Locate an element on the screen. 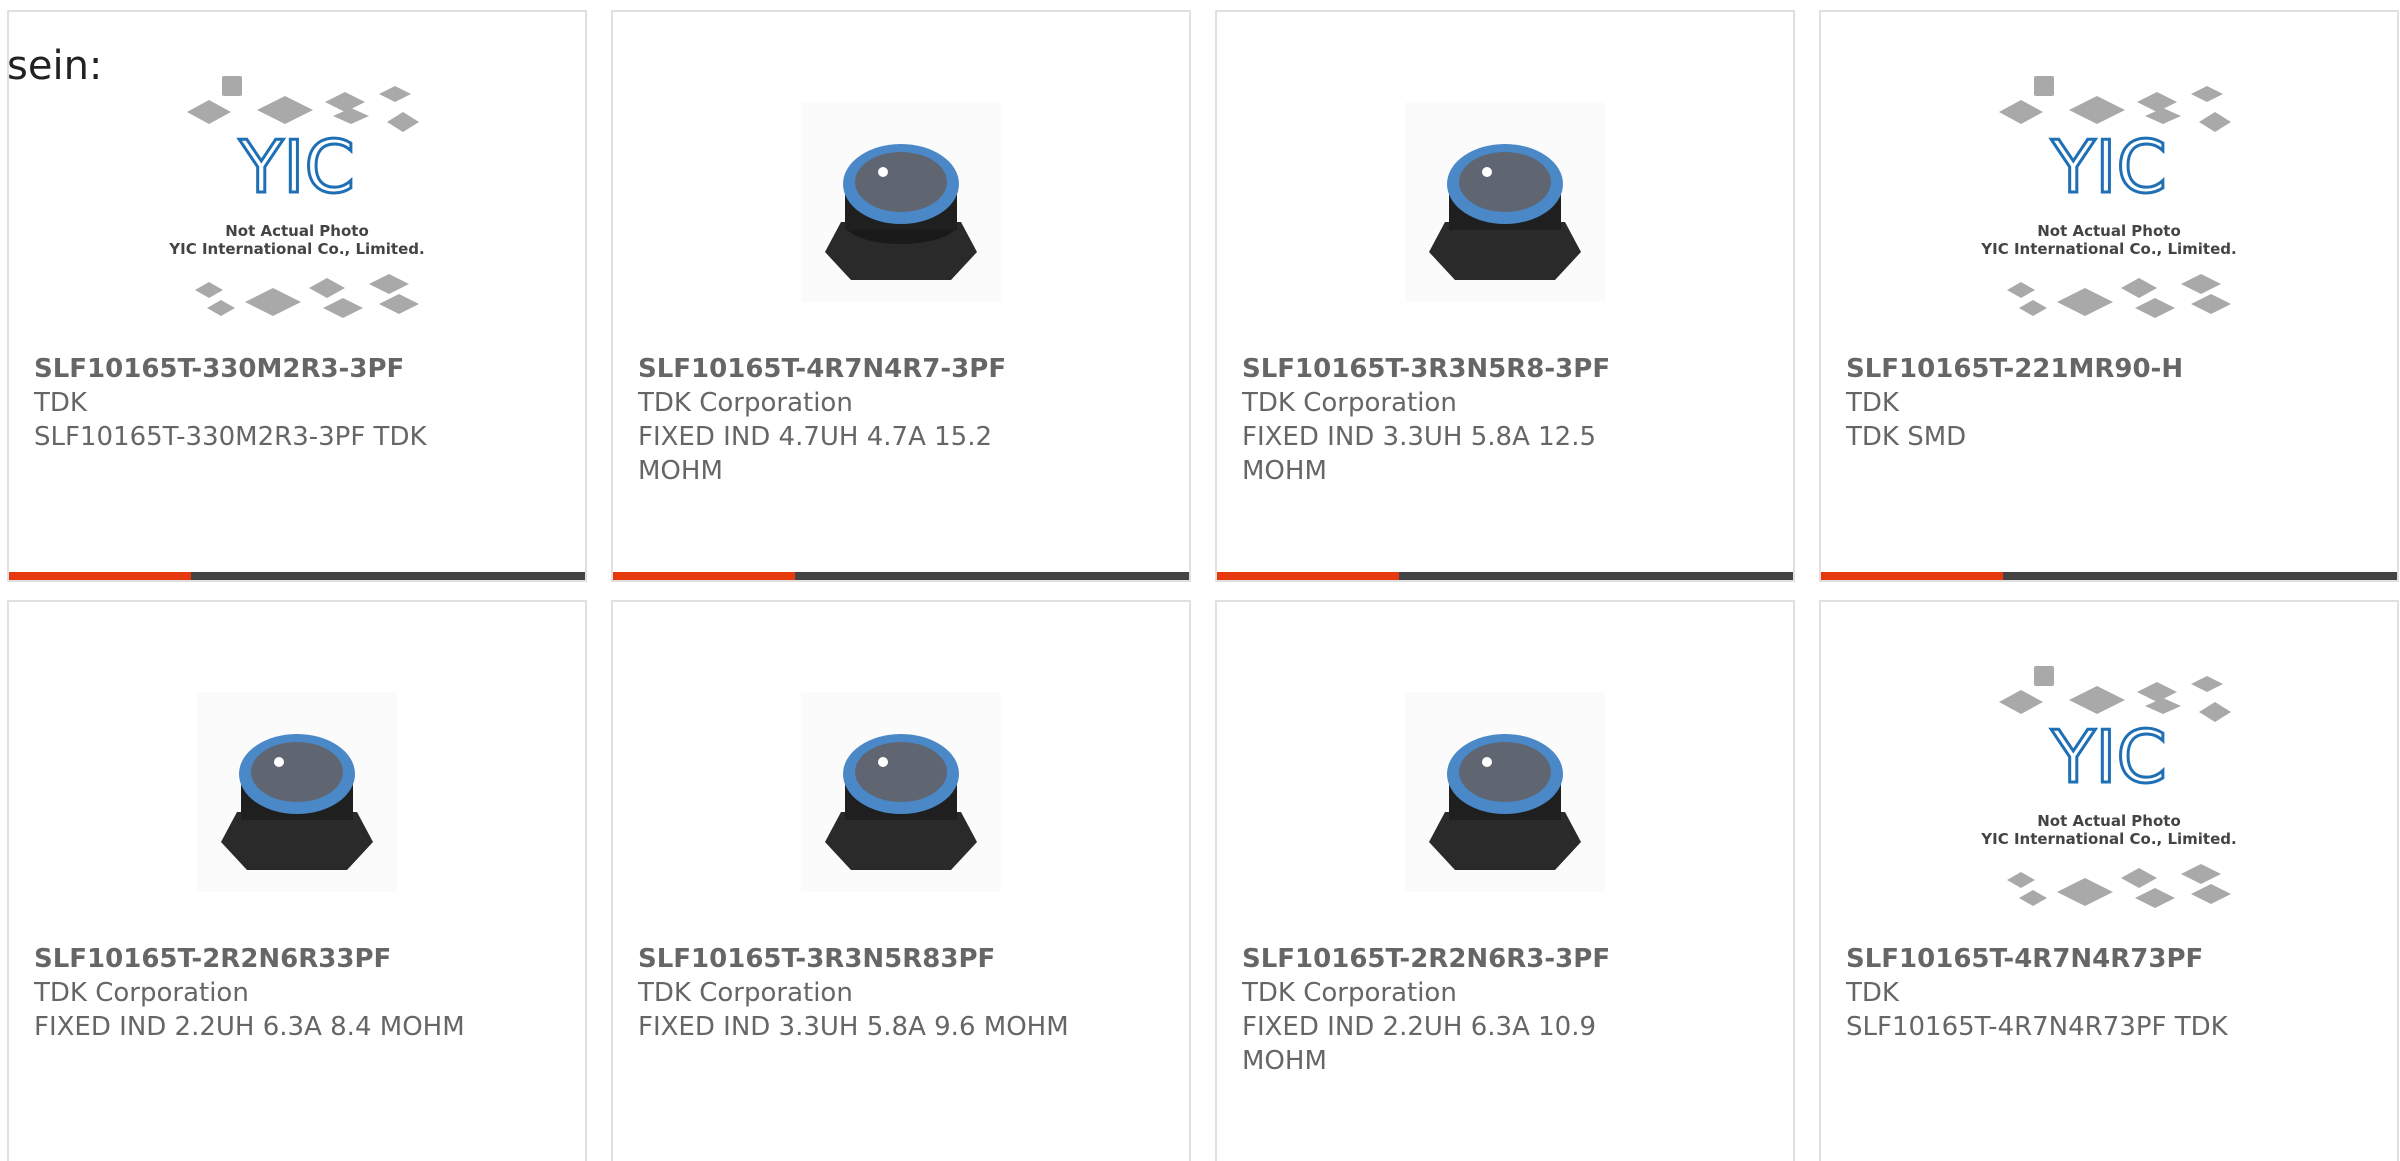 The width and height of the screenshot is (2400, 1161). product-description: FIXED IND 2.2UH 6.3A 10.9 MOHM is located at coordinates (1419, 1044).